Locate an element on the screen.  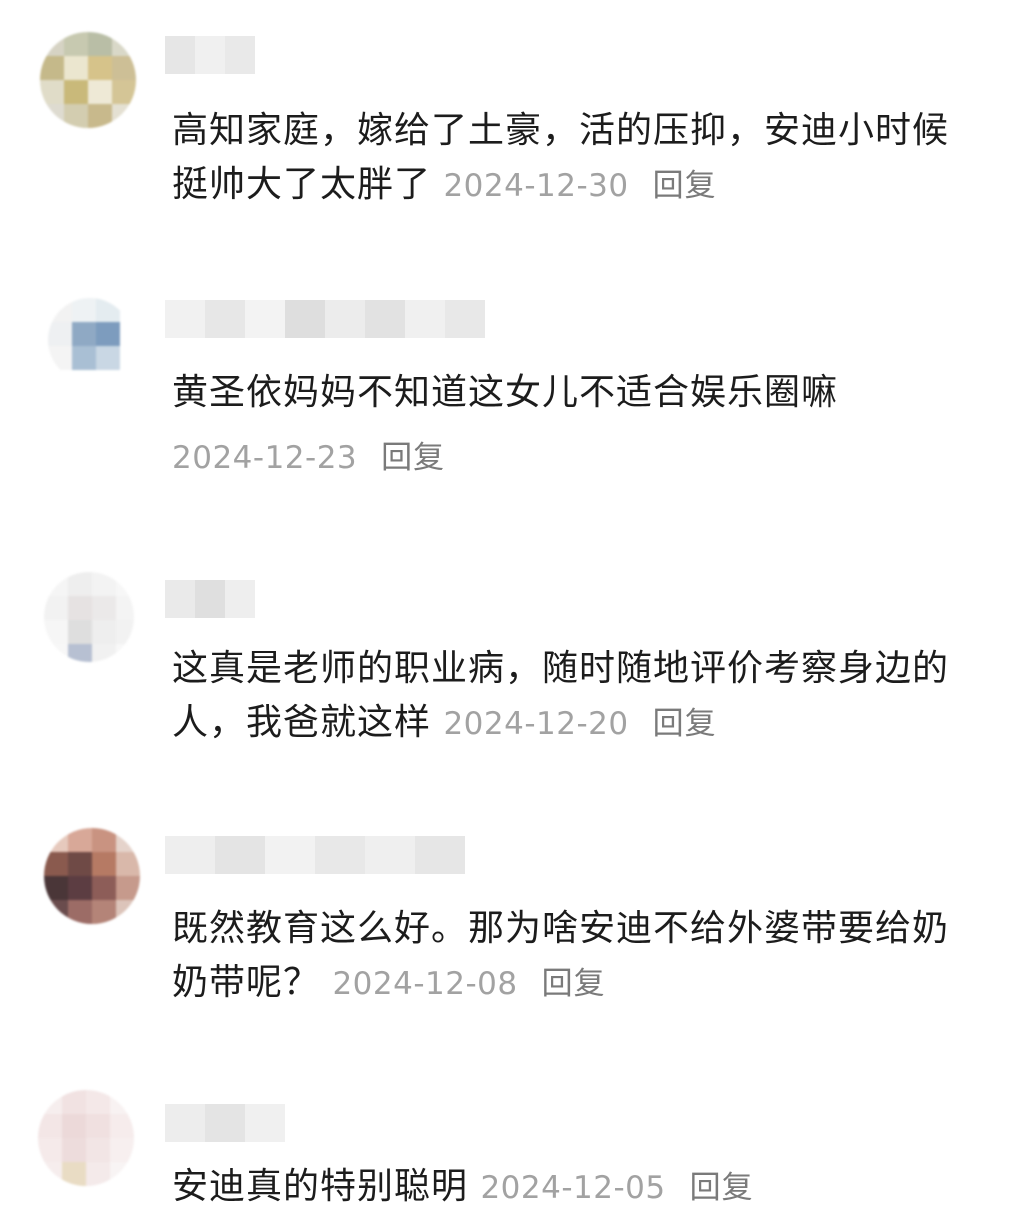
comment-text: 安迪真的特别聪明 2024-12-05 回复 is located at coordinates (572, 1187).